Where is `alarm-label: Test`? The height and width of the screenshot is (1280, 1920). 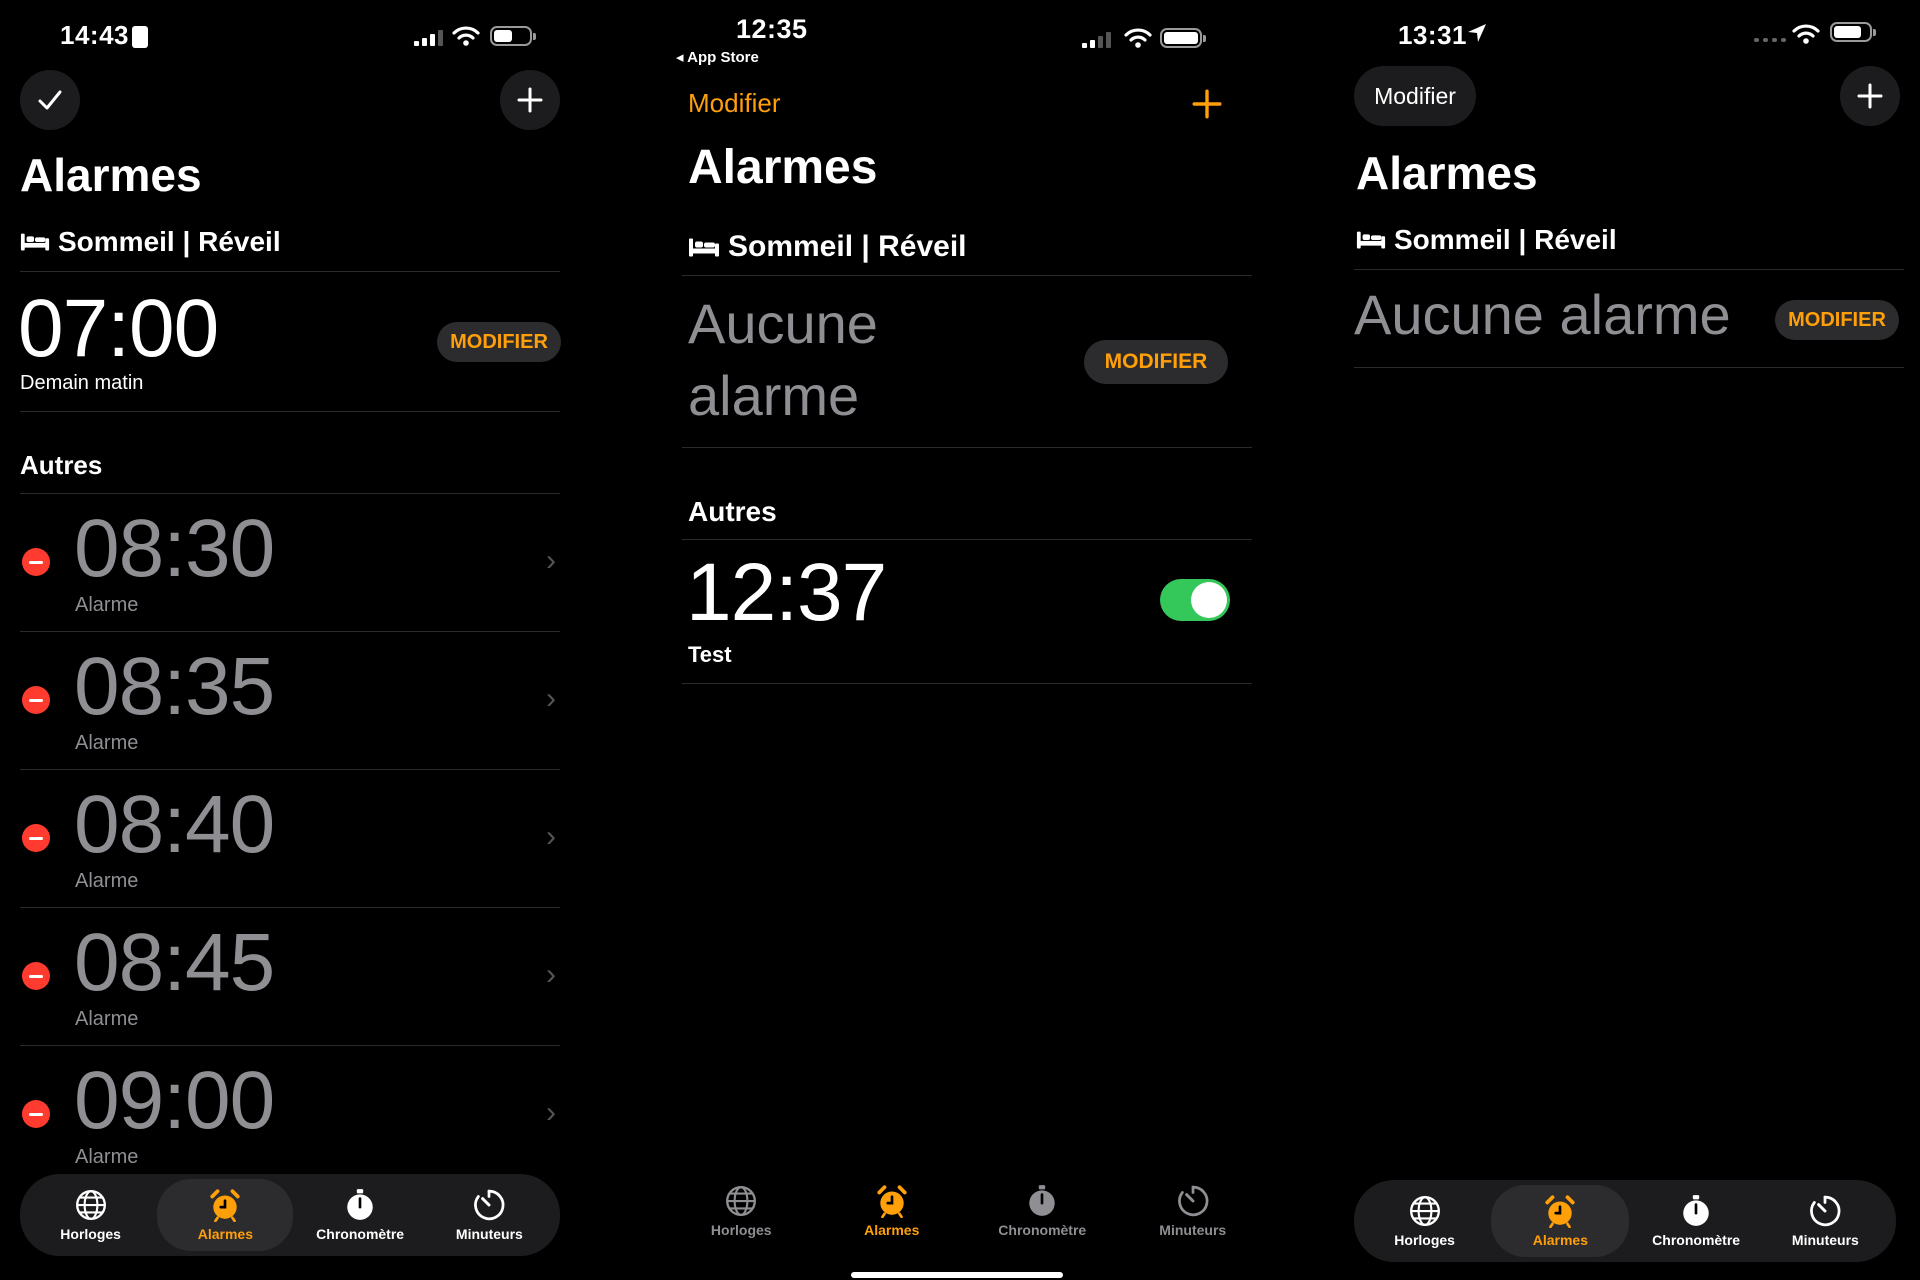 alarm-label: Test is located at coordinates (710, 654).